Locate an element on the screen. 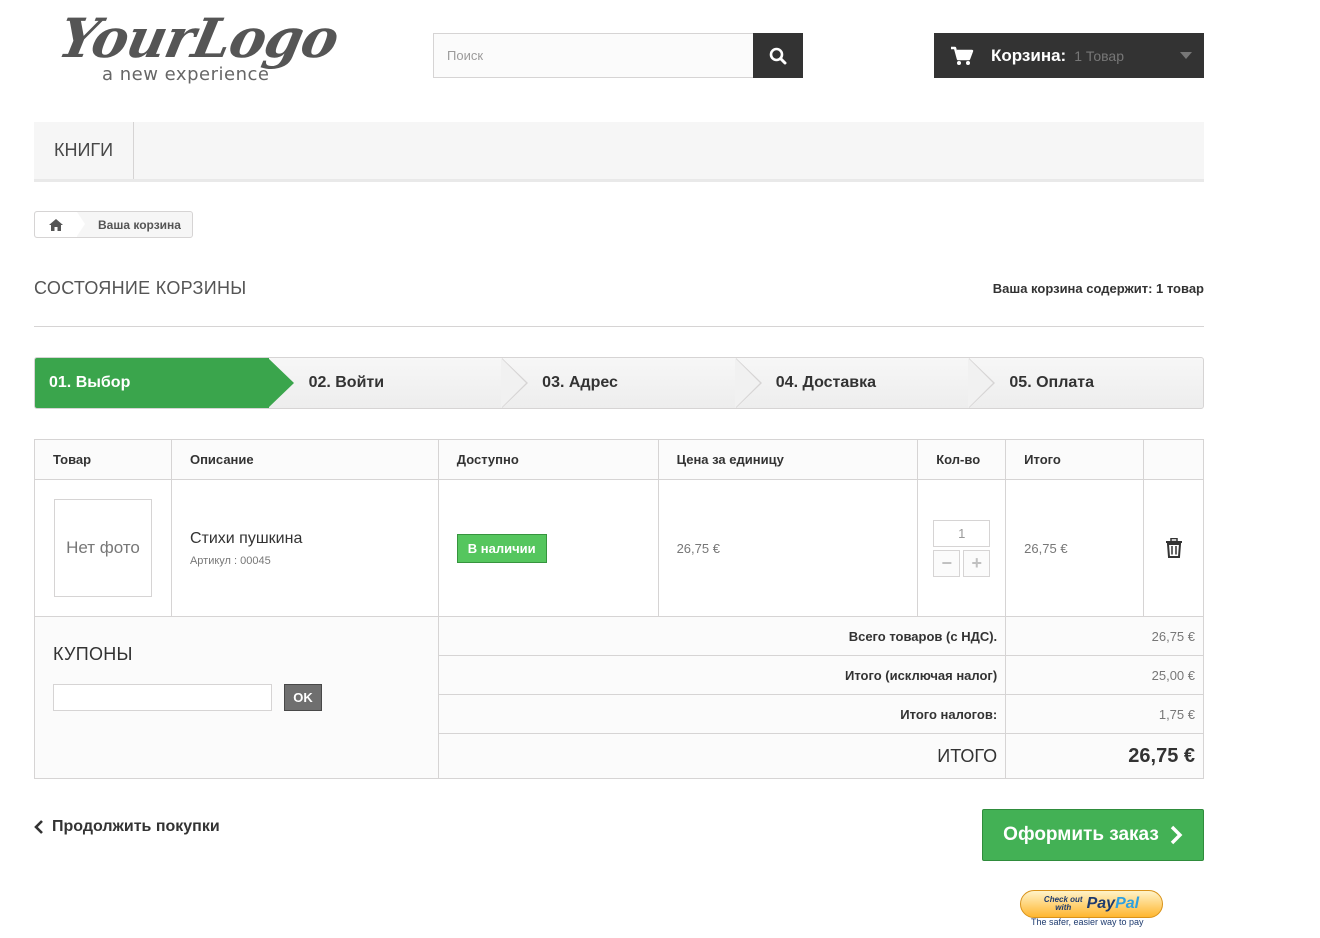 The image size is (1320, 938). step-label: 02. Войти is located at coordinates (346, 382).